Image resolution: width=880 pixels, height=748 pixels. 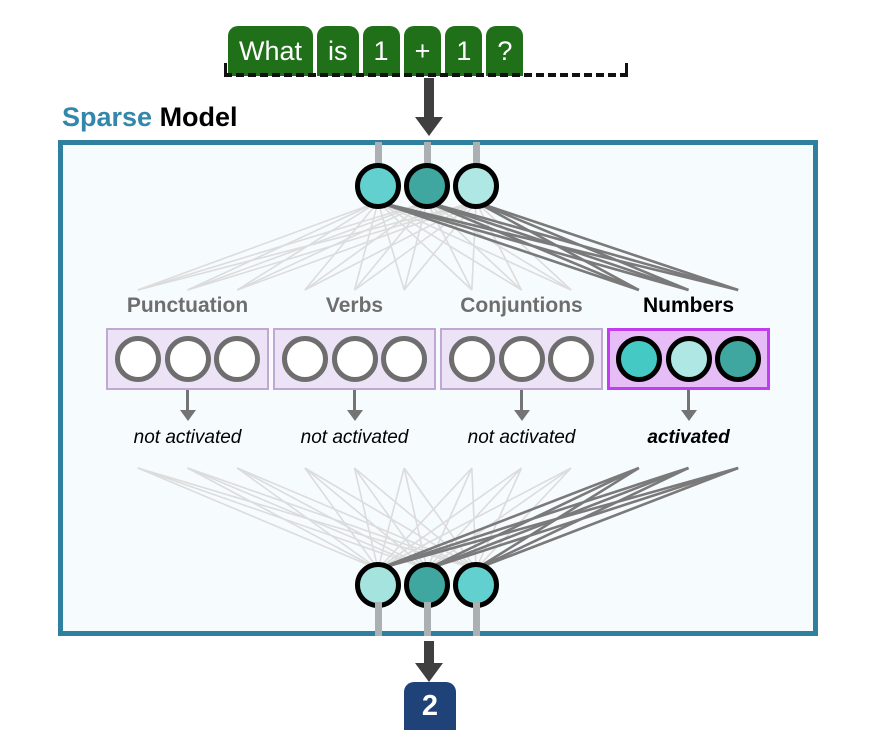 I want to click on group-status-verbs: not activated, so click(x=354, y=437).